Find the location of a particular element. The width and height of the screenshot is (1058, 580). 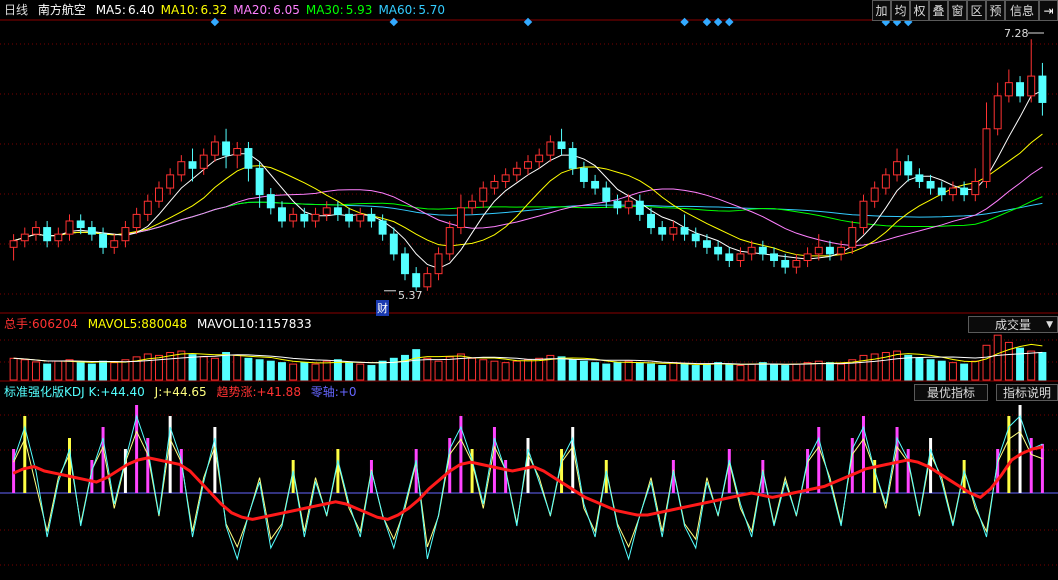

kdj-trend-label: 趋势涨: is located at coordinates (236, 392).